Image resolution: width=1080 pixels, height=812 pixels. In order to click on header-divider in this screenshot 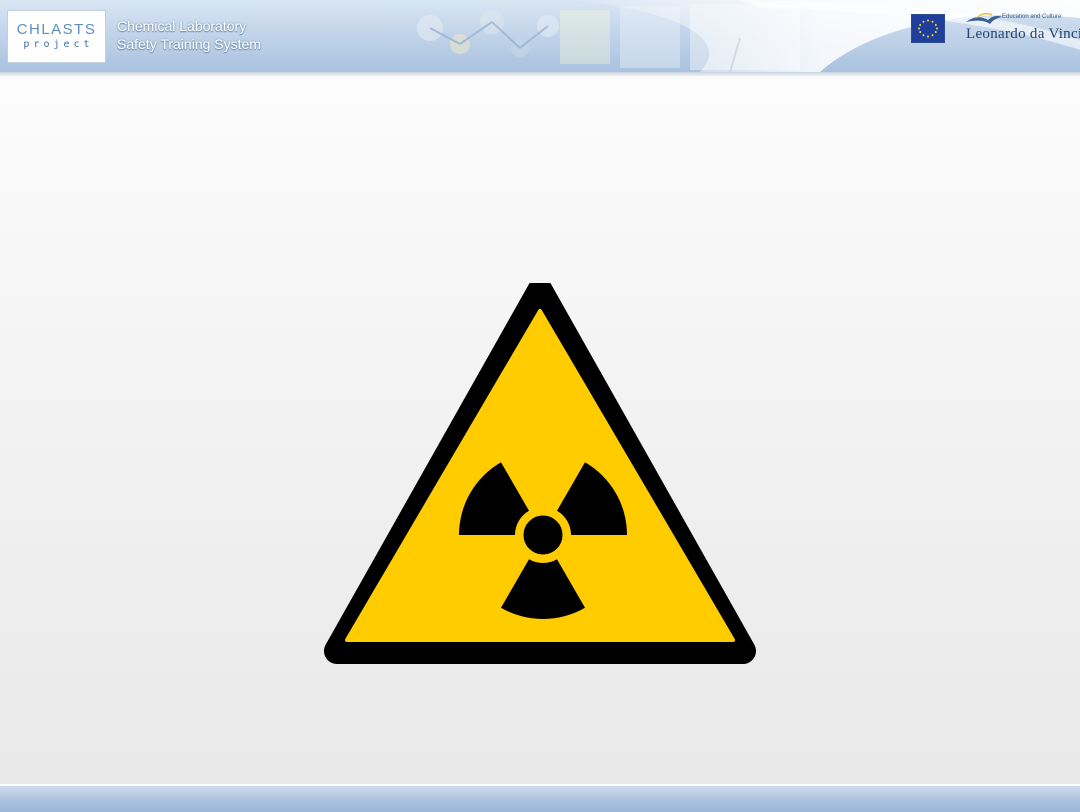, I will do `click(540, 74)`.